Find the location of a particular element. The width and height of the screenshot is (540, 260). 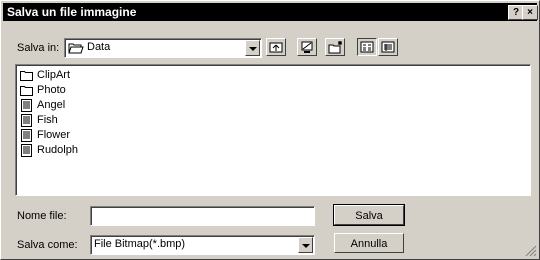

list-view-button is located at coordinates (367, 47).